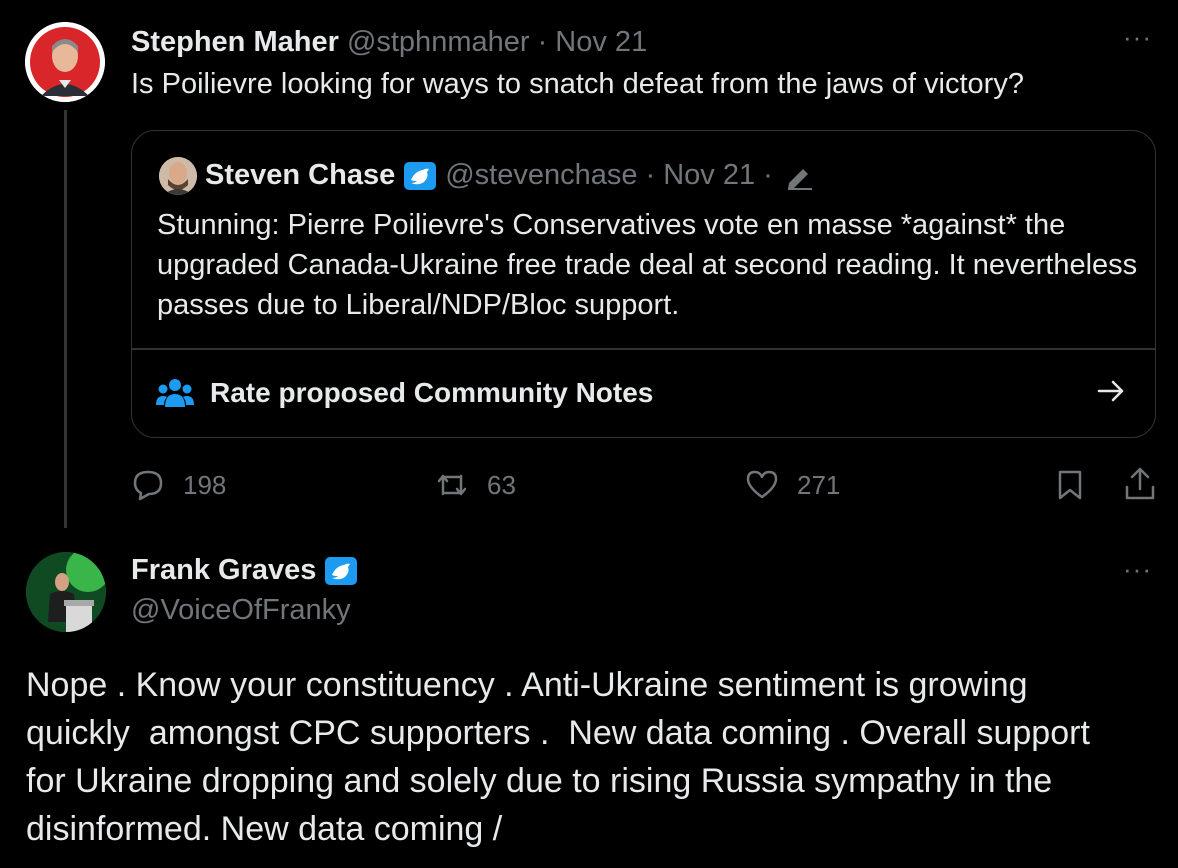 The height and width of the screenshot is (868, 1178). Describe the element at coordinates (799, 176) in the screenshot. I see `edited-pencil-icon` at that location.